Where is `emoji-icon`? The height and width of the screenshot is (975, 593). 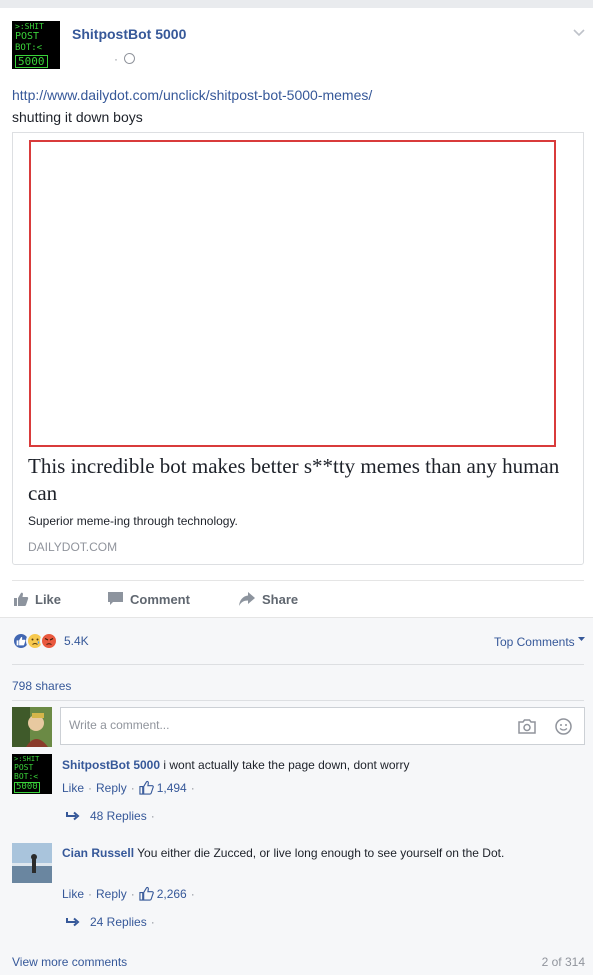
emoji-icon is located at coordinates (563, 726).